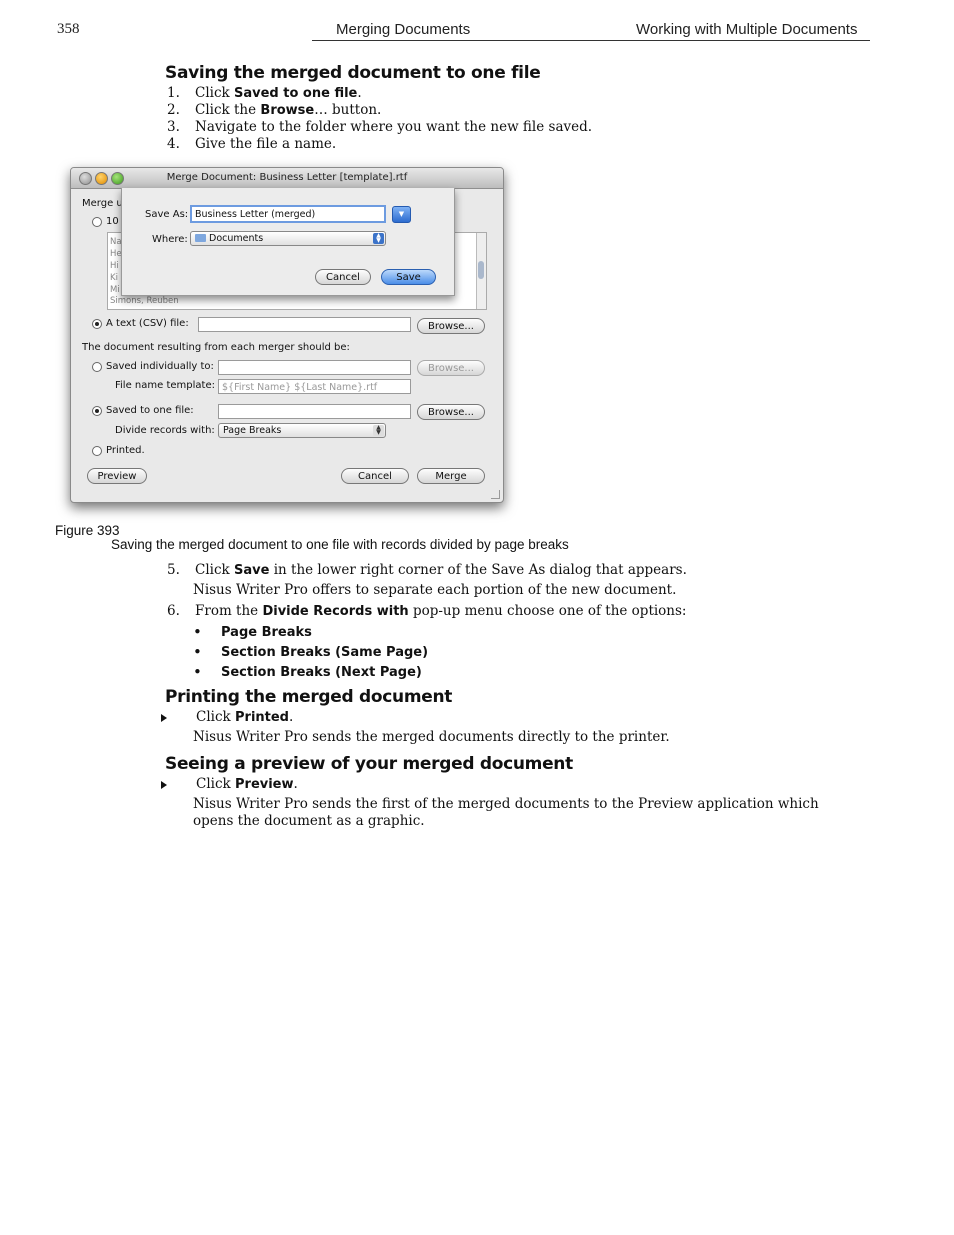  What do you see at coordinates (266, 632) in the screenshot?
I see `option-page-breaks: Page Breaks` at bounding box center [266, 632].